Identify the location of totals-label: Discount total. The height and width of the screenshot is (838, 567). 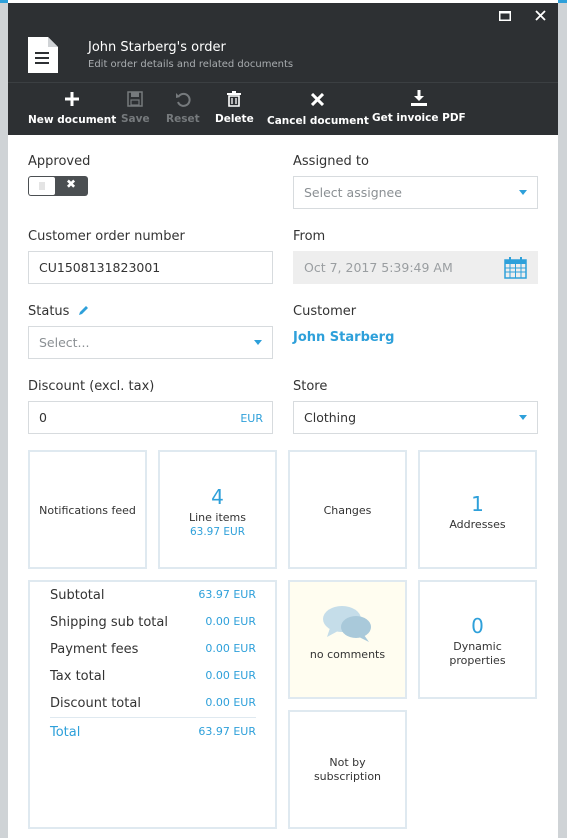
(95, 703).